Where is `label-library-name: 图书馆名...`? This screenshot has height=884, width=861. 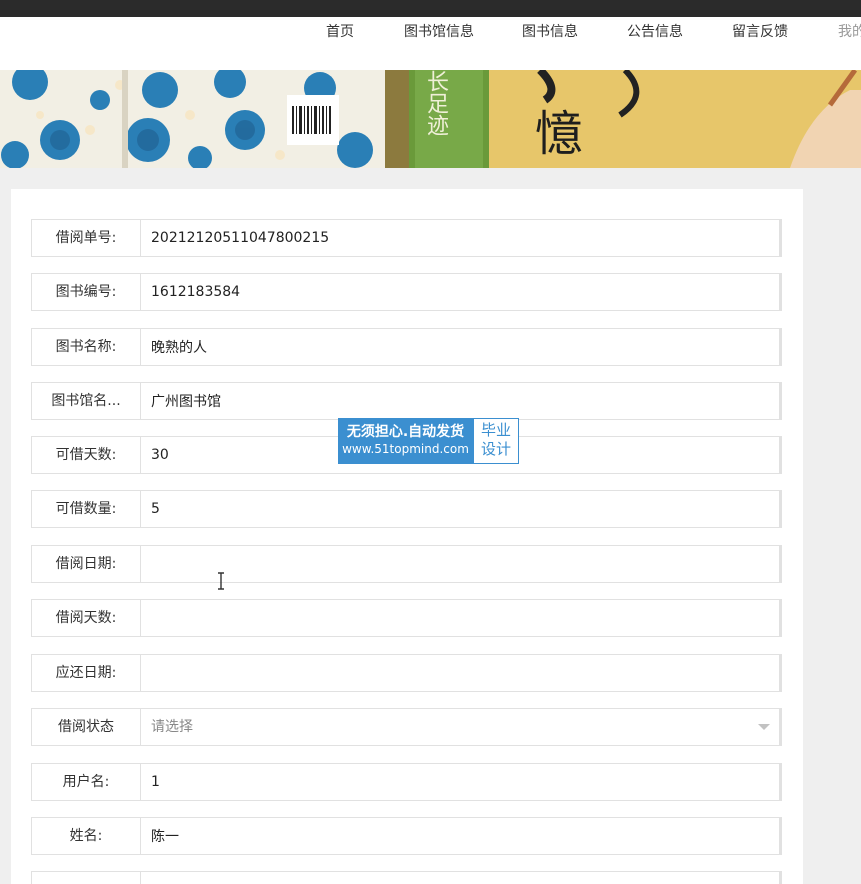 label-library-name: 图书馆名... is located at coordinates (86, 401).